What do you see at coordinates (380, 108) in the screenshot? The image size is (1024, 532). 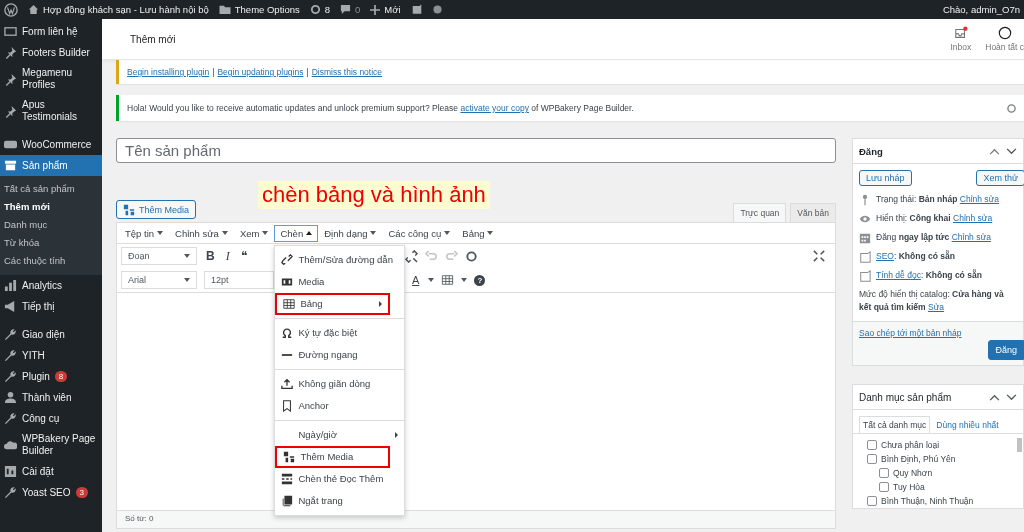 I see `notice-text: Hola! Would you like to receive automatic updates and unlock premium support? Please activate your copy of WPBakery Page Builder.` at bounding box center [380, 108].